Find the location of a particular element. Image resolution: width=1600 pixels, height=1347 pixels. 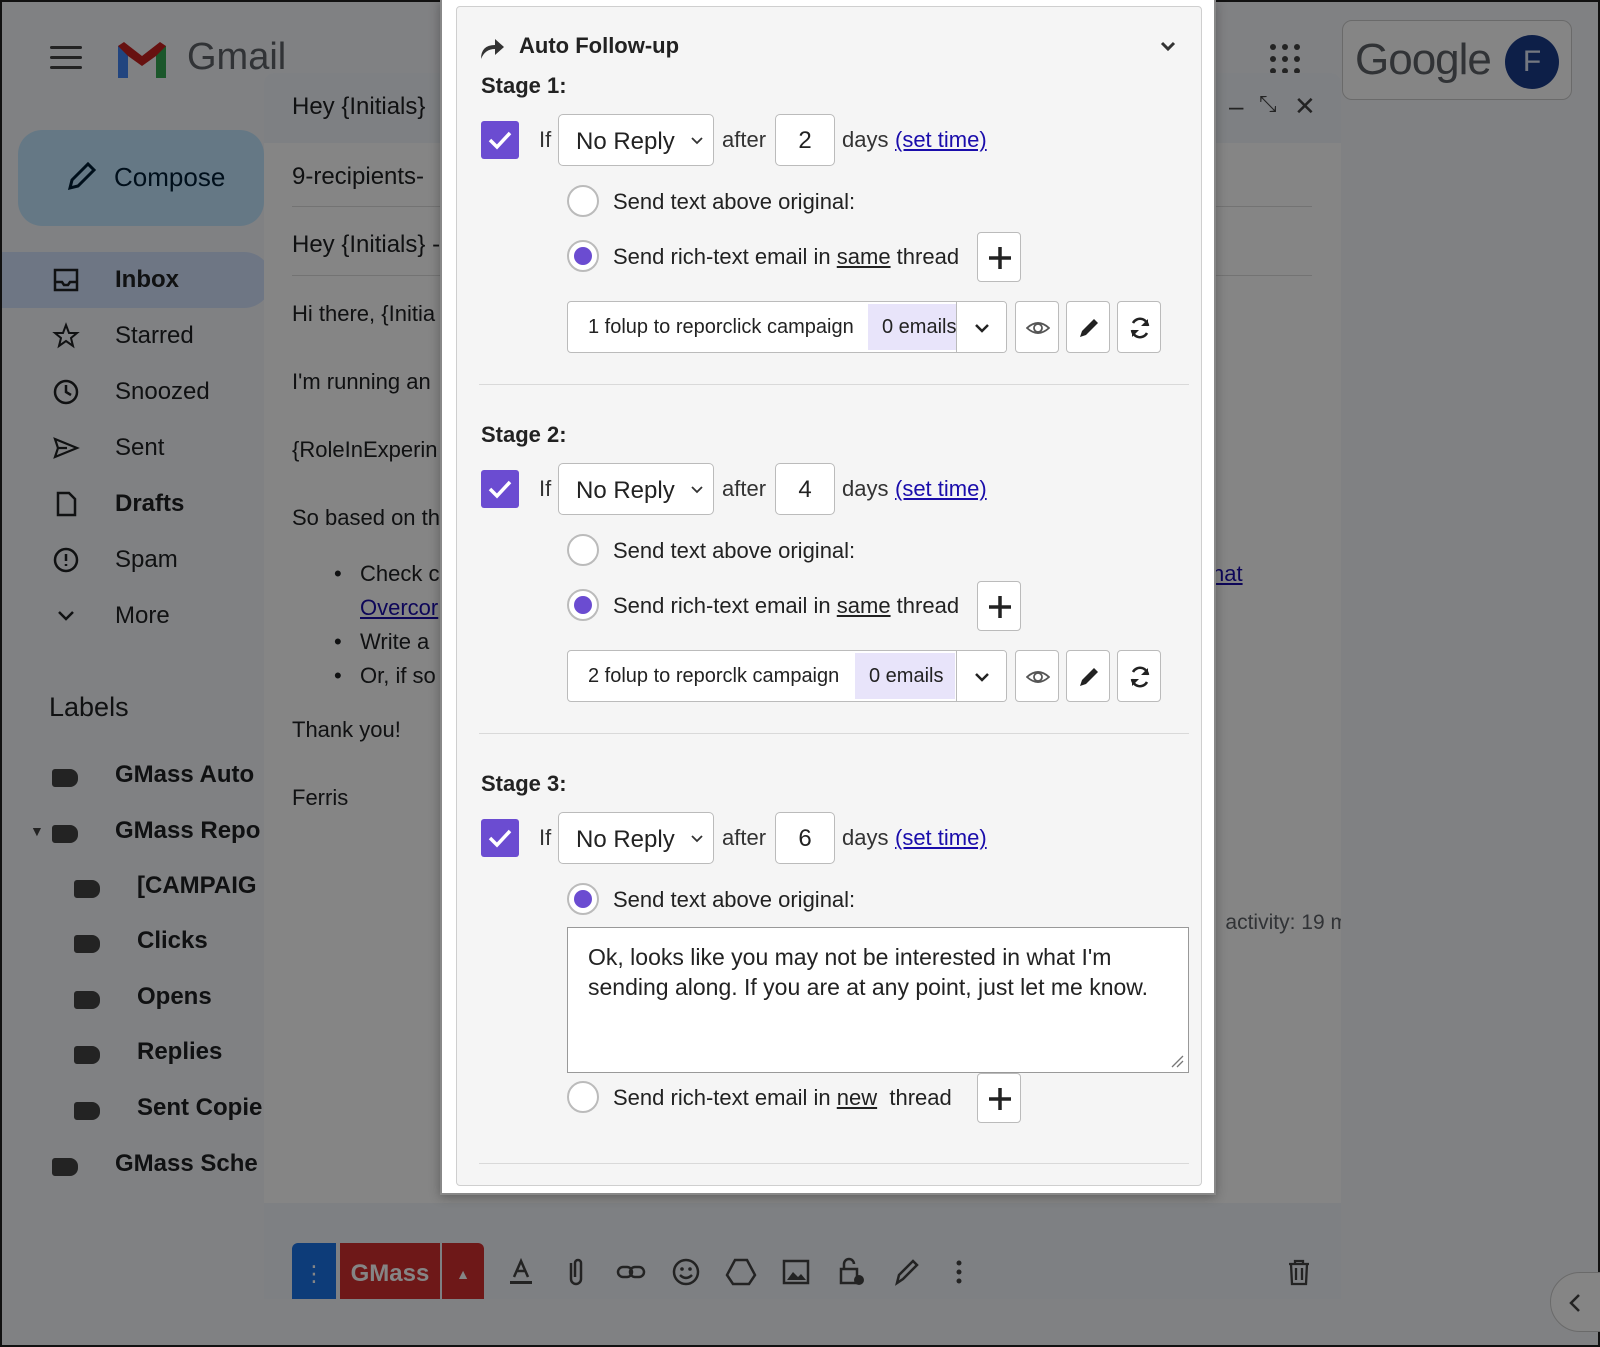

campaign-name: 1 folup to reporclick campaign is located at coordinates (721, 327).